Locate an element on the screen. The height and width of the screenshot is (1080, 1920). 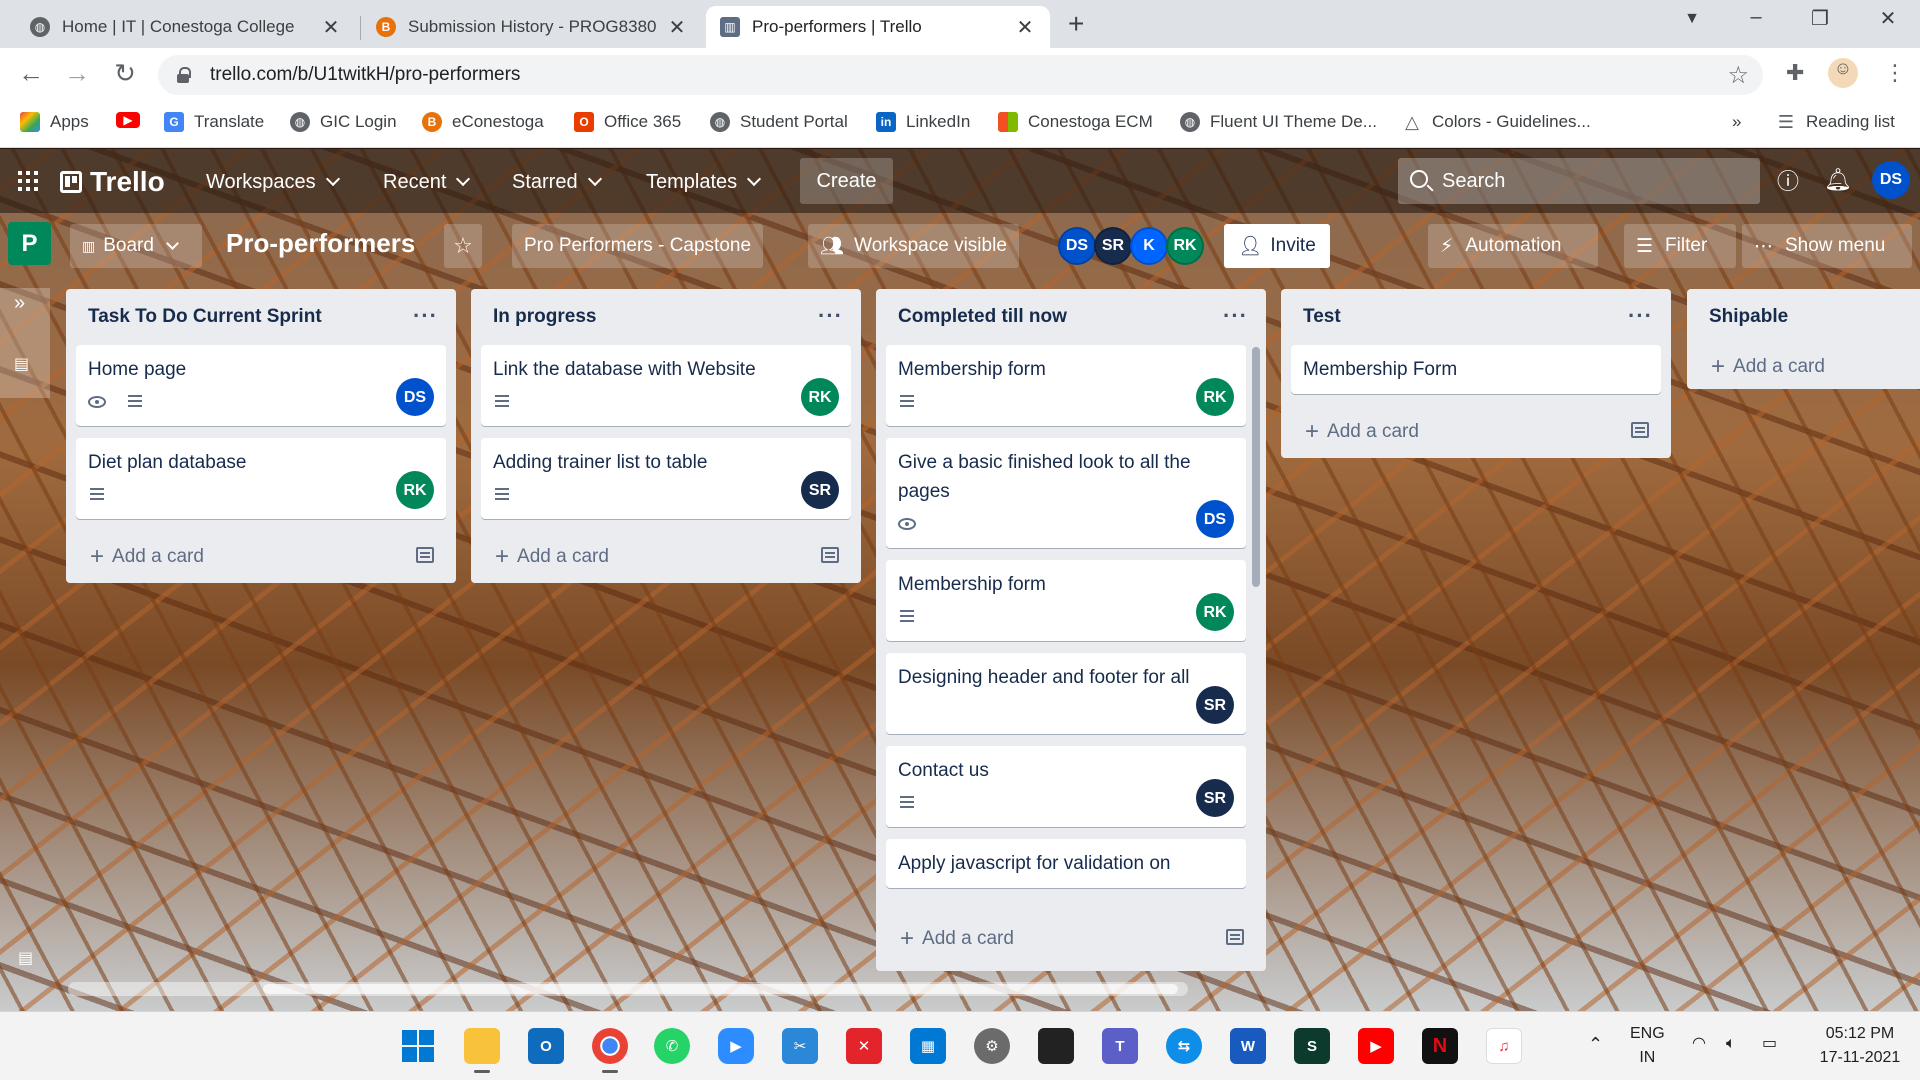
card: Designing header and footer for all SR is located at coordinates (1066, 693).